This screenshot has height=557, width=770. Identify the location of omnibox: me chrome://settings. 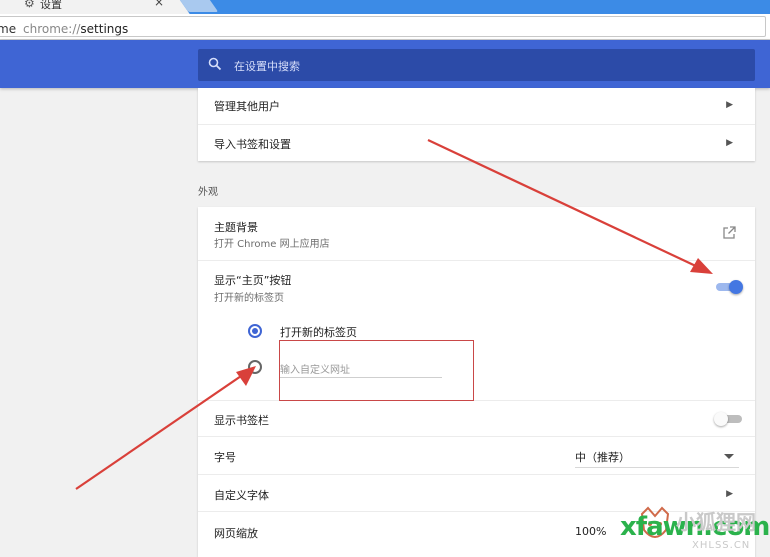
(383, 26).